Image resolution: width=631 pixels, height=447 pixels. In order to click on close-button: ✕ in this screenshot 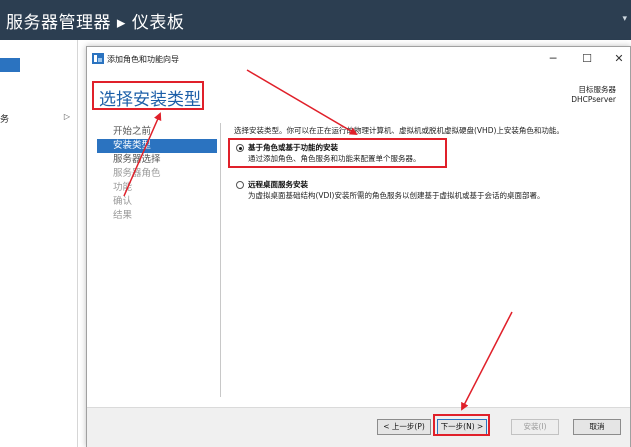, I will do `click(618, 59)`.